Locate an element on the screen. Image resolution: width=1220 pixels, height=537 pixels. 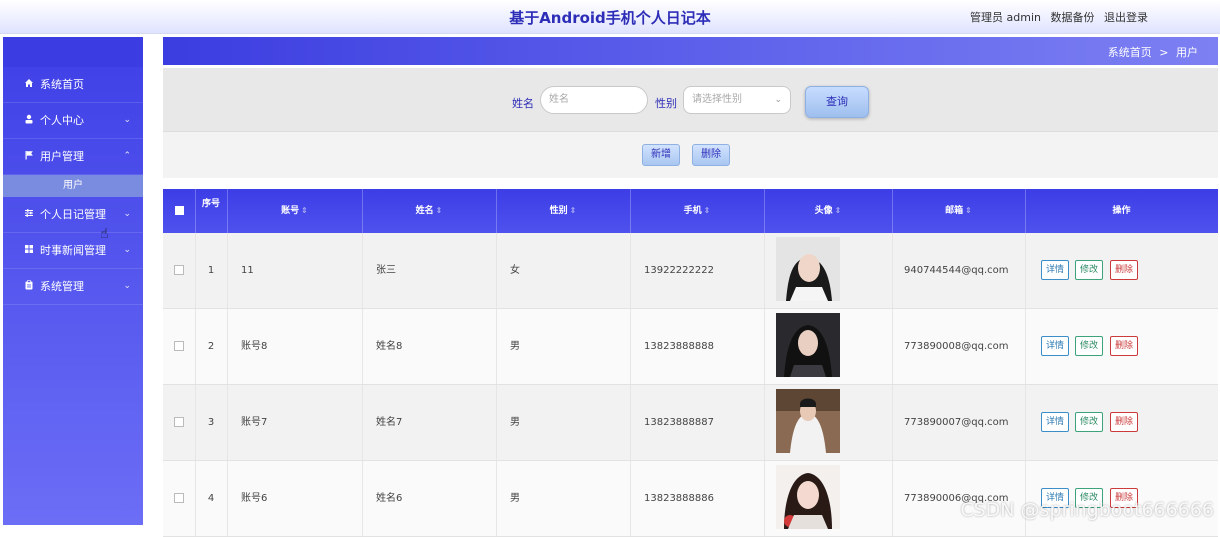
cell-email: 940744544@qq.com is located at coordinates (959, 270).